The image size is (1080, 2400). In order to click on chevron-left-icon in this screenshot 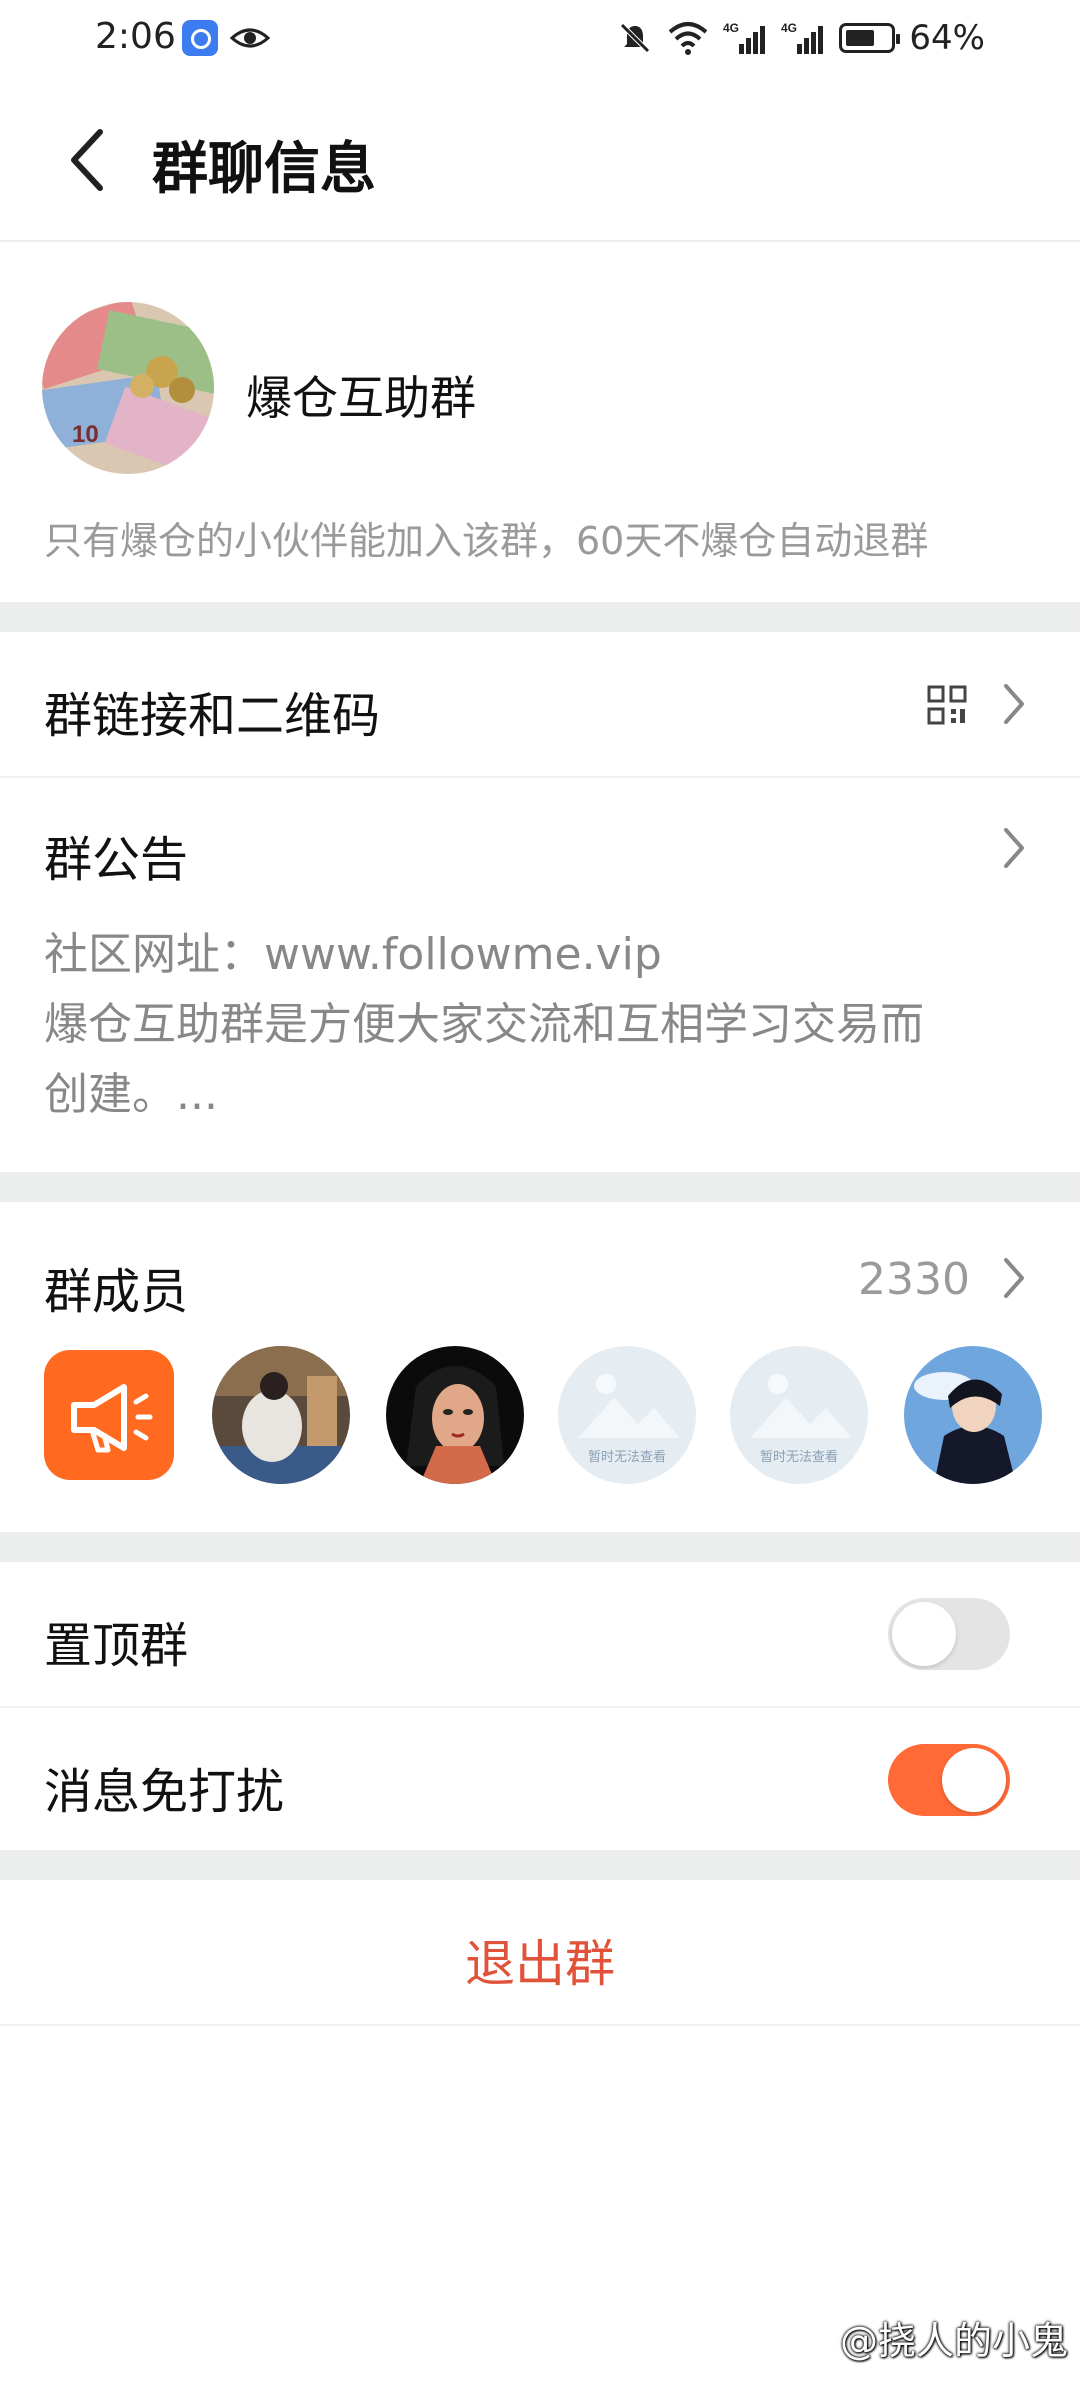, I will do `click(90, 160)`.